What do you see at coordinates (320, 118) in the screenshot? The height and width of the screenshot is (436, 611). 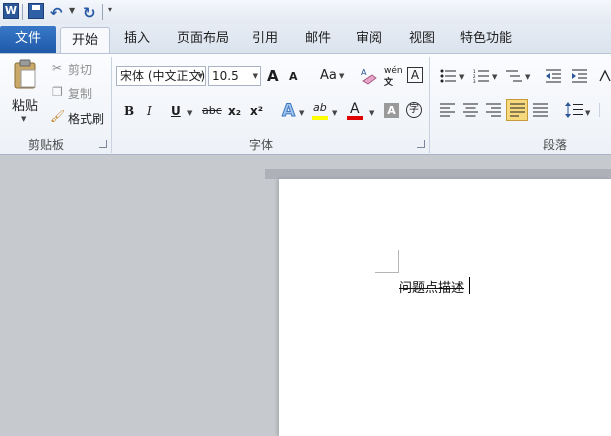 I see `highlight-color-bar` at bounding box center [320, 118].